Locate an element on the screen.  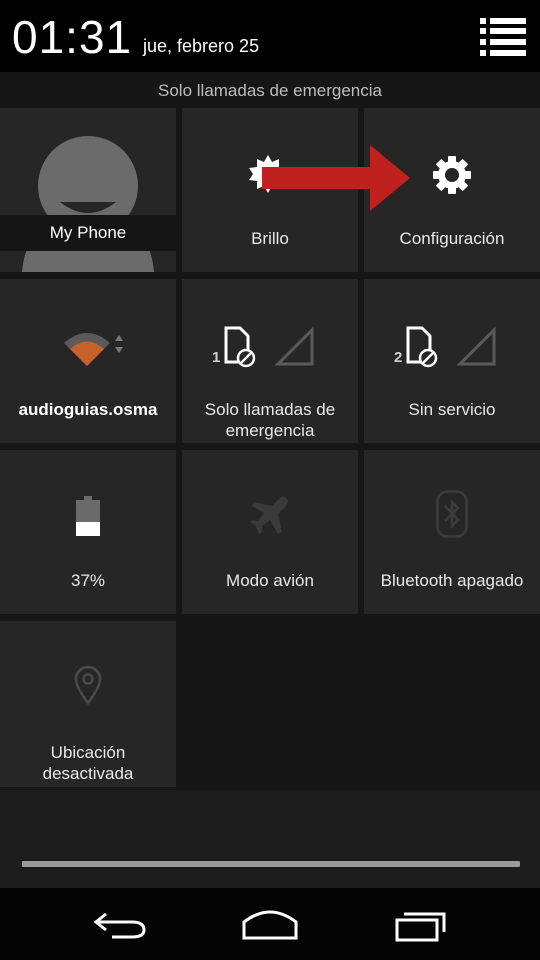
brightness-label: Brillo is located at coordinates (270, 238).